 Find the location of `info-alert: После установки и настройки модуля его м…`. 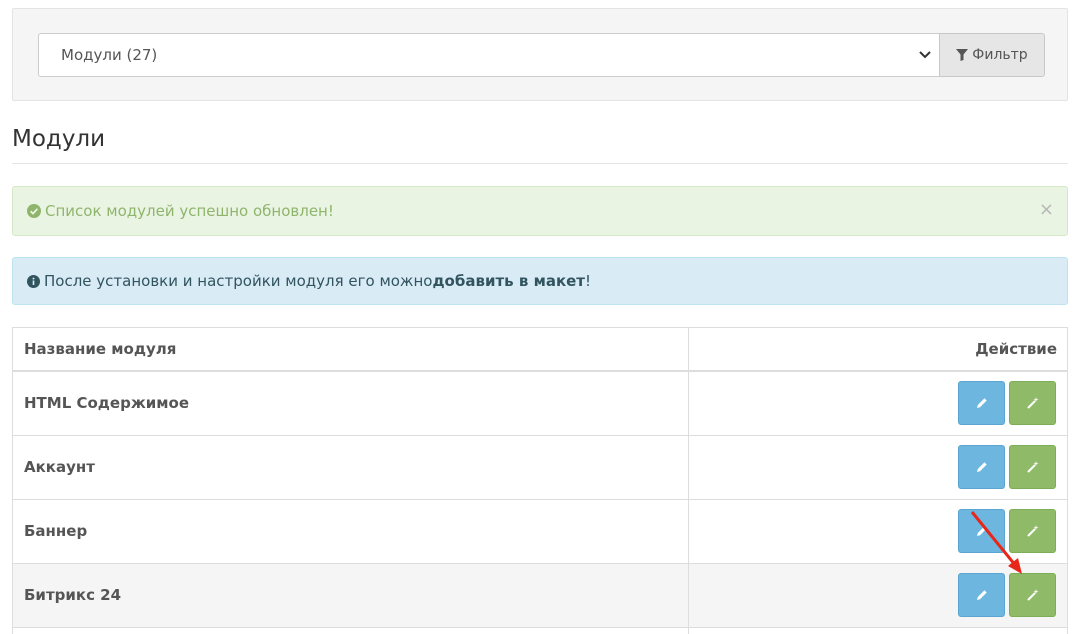

info-alert: После установки и настройки модуля его м… is located at coordinates (540, 281).